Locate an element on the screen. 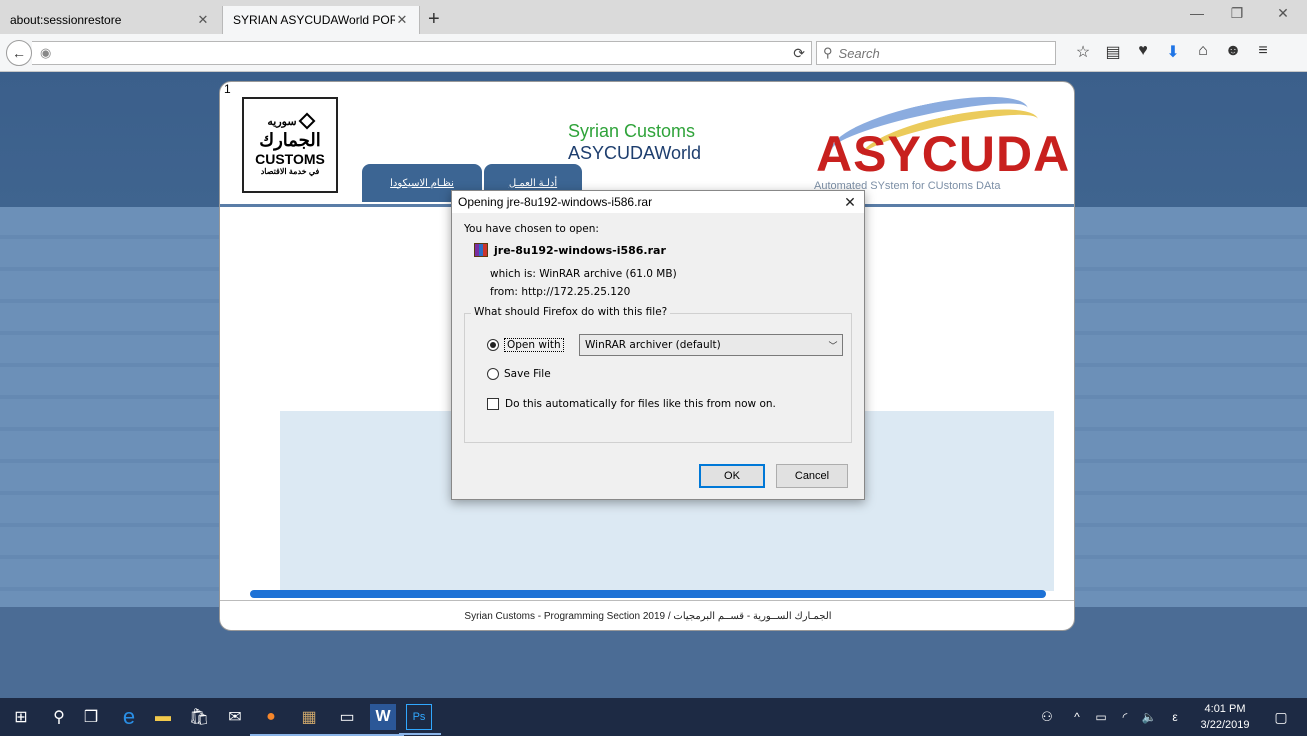 This screenshot has width=1307, height=736. cancel-button: Cancel is located at coordinates (812, 476).